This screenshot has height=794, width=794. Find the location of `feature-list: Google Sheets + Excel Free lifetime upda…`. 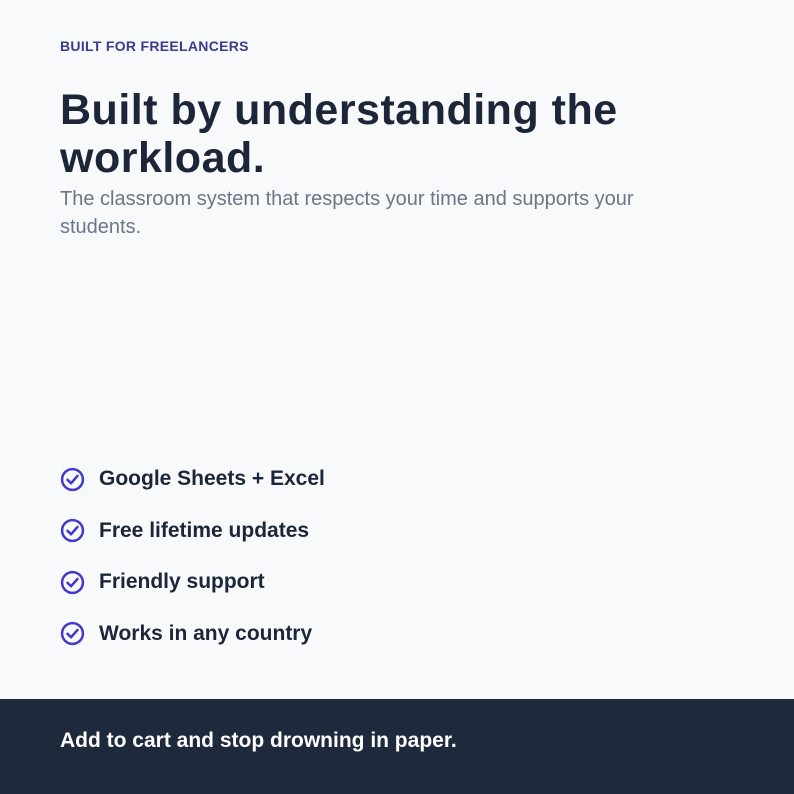

feature-list: Google Sheets + Excel Free lifetime upda… is located at coordinates (192, 568).